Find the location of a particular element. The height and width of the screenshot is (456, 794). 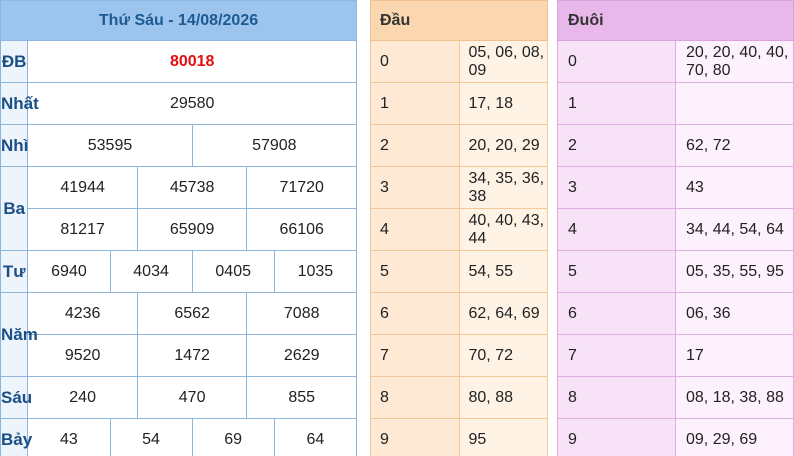

head-row: 0 05, 06, 08, 09 is located at coordinates (459, 61).